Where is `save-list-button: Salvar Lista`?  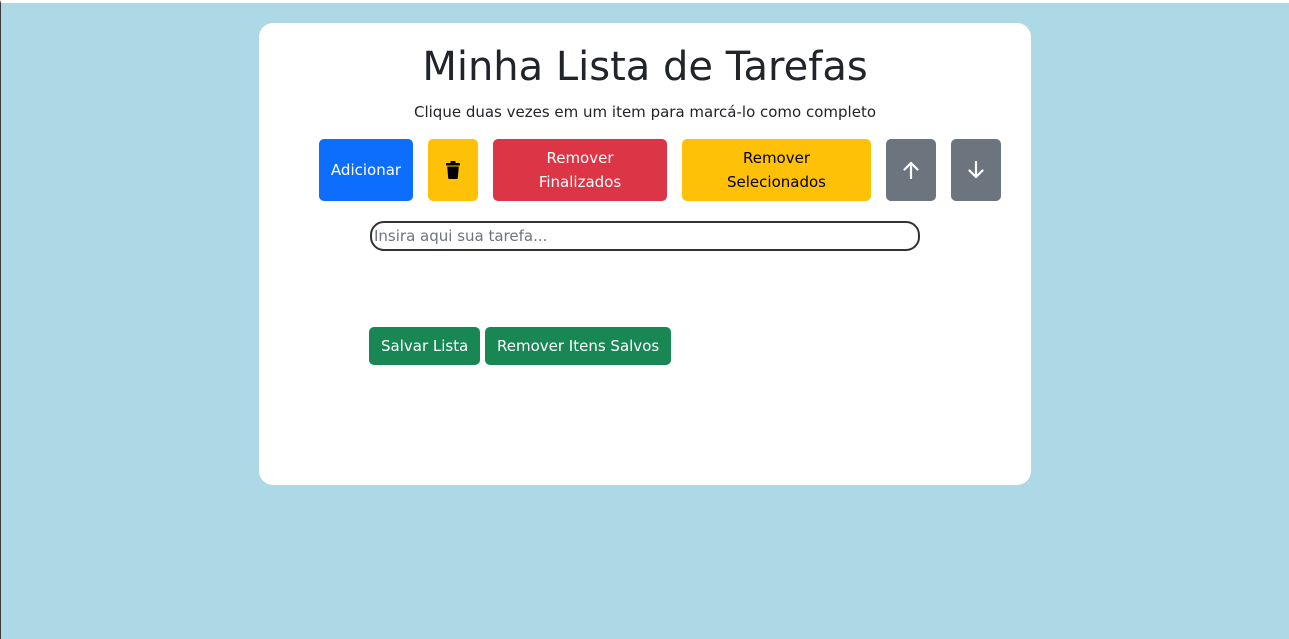 save-list-button: Salvar Lista is located at coordinates (425, 346).